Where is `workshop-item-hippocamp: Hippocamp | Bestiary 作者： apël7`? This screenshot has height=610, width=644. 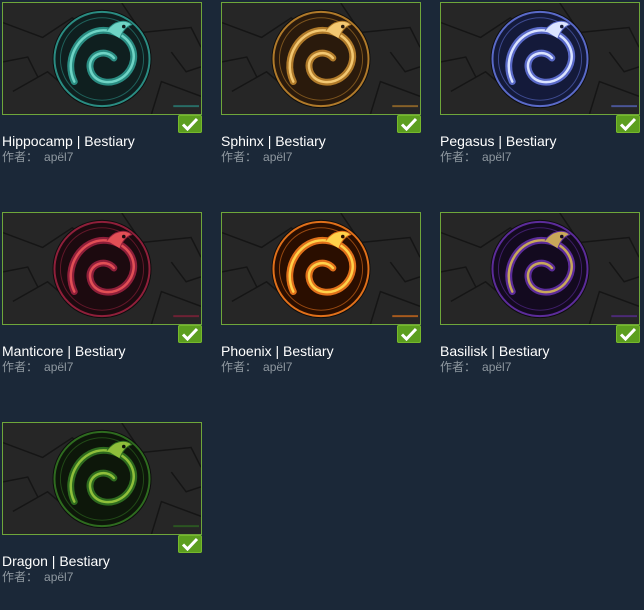
workshop-item-hippocamp: Hippocamp | Bestiary 作者： apël7 is located at coordinates (102, 95).